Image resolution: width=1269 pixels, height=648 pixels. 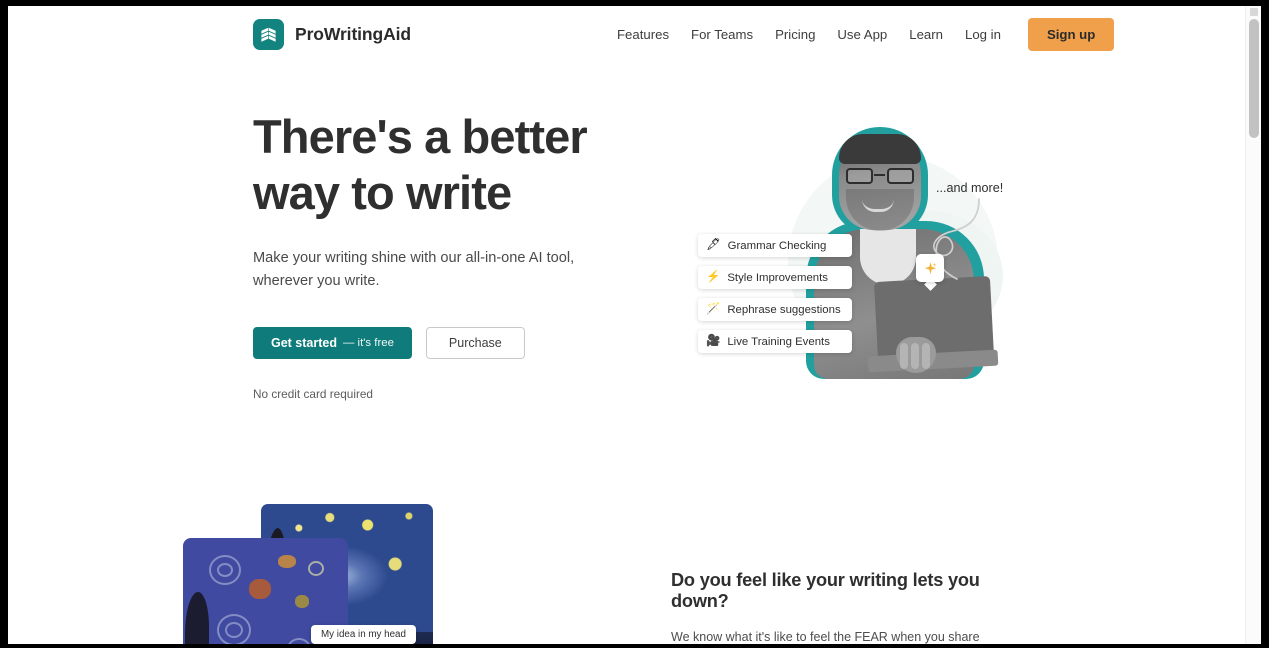 What do you see at coordinates (260, 589) in the screenshot?
I see `orange-star-blob` at bounding box center [260, 589].